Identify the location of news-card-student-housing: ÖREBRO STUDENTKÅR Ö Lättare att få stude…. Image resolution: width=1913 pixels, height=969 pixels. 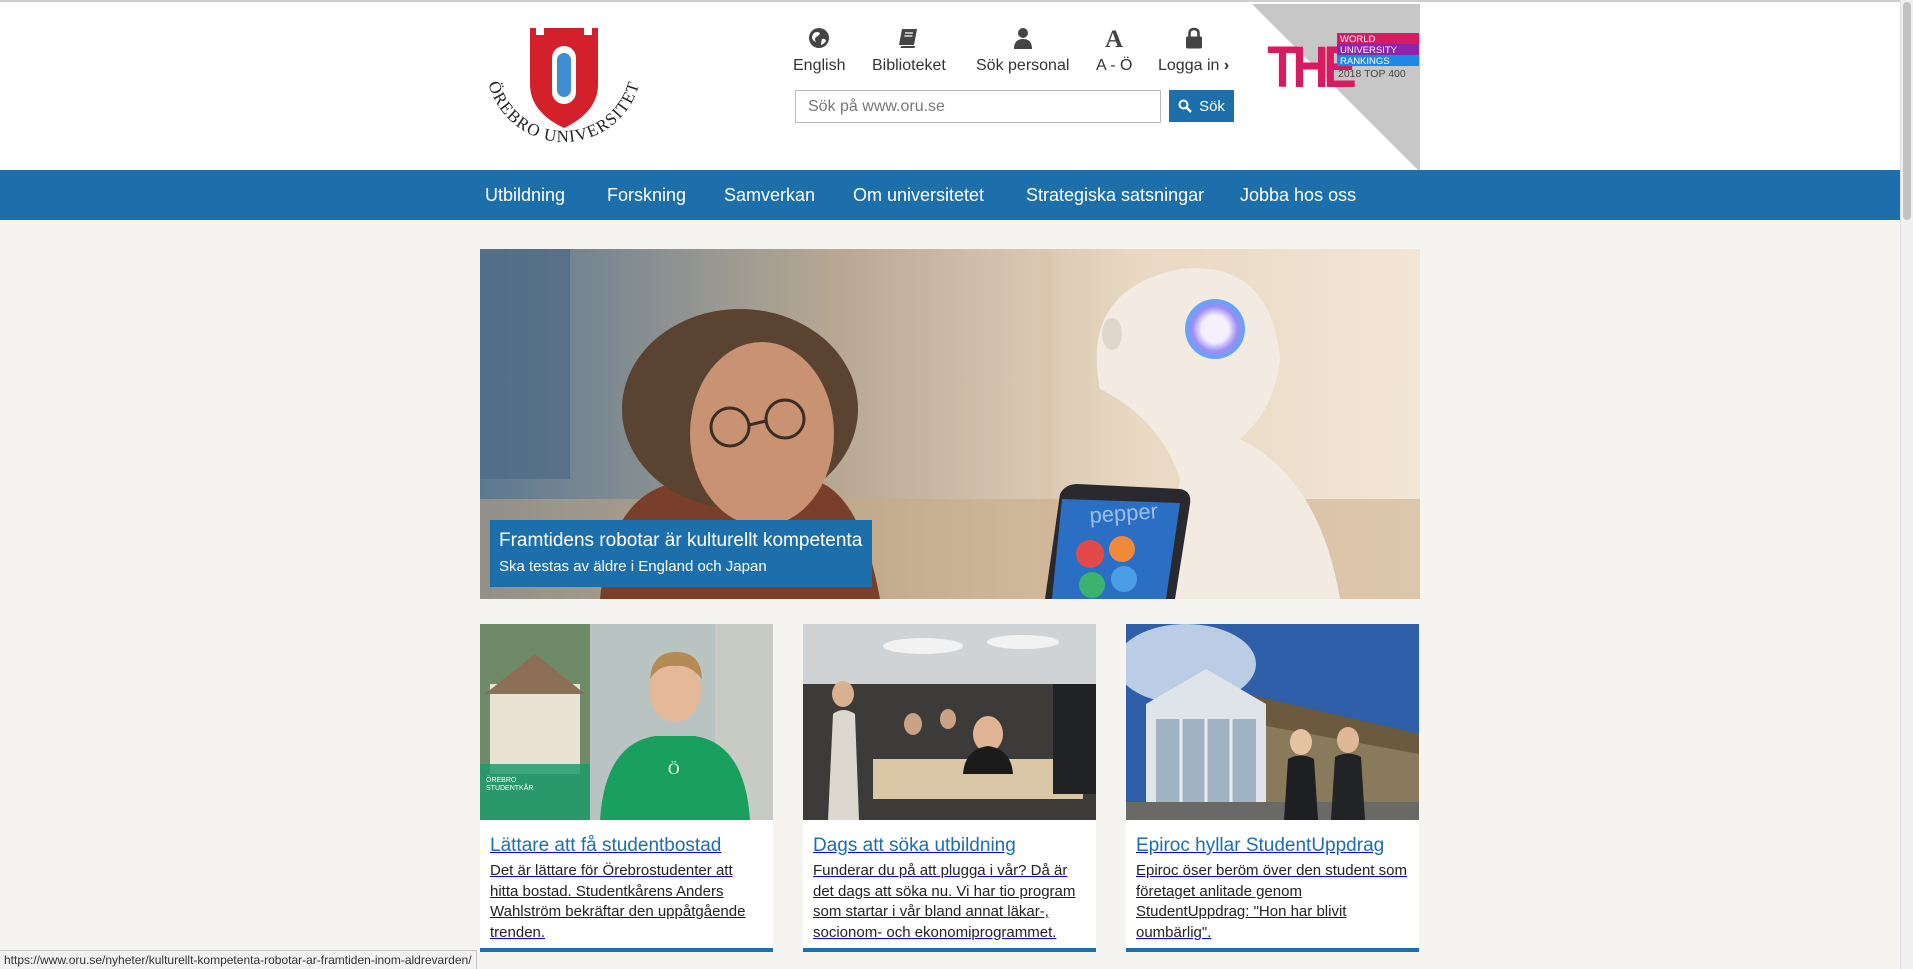
(626, 788).